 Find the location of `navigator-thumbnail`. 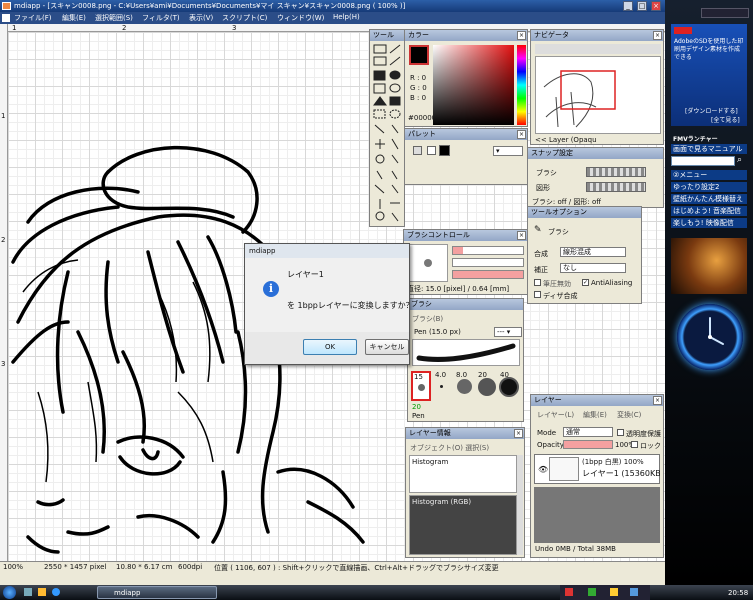

navigator-thumbnail is located at coordinates (579, 99).